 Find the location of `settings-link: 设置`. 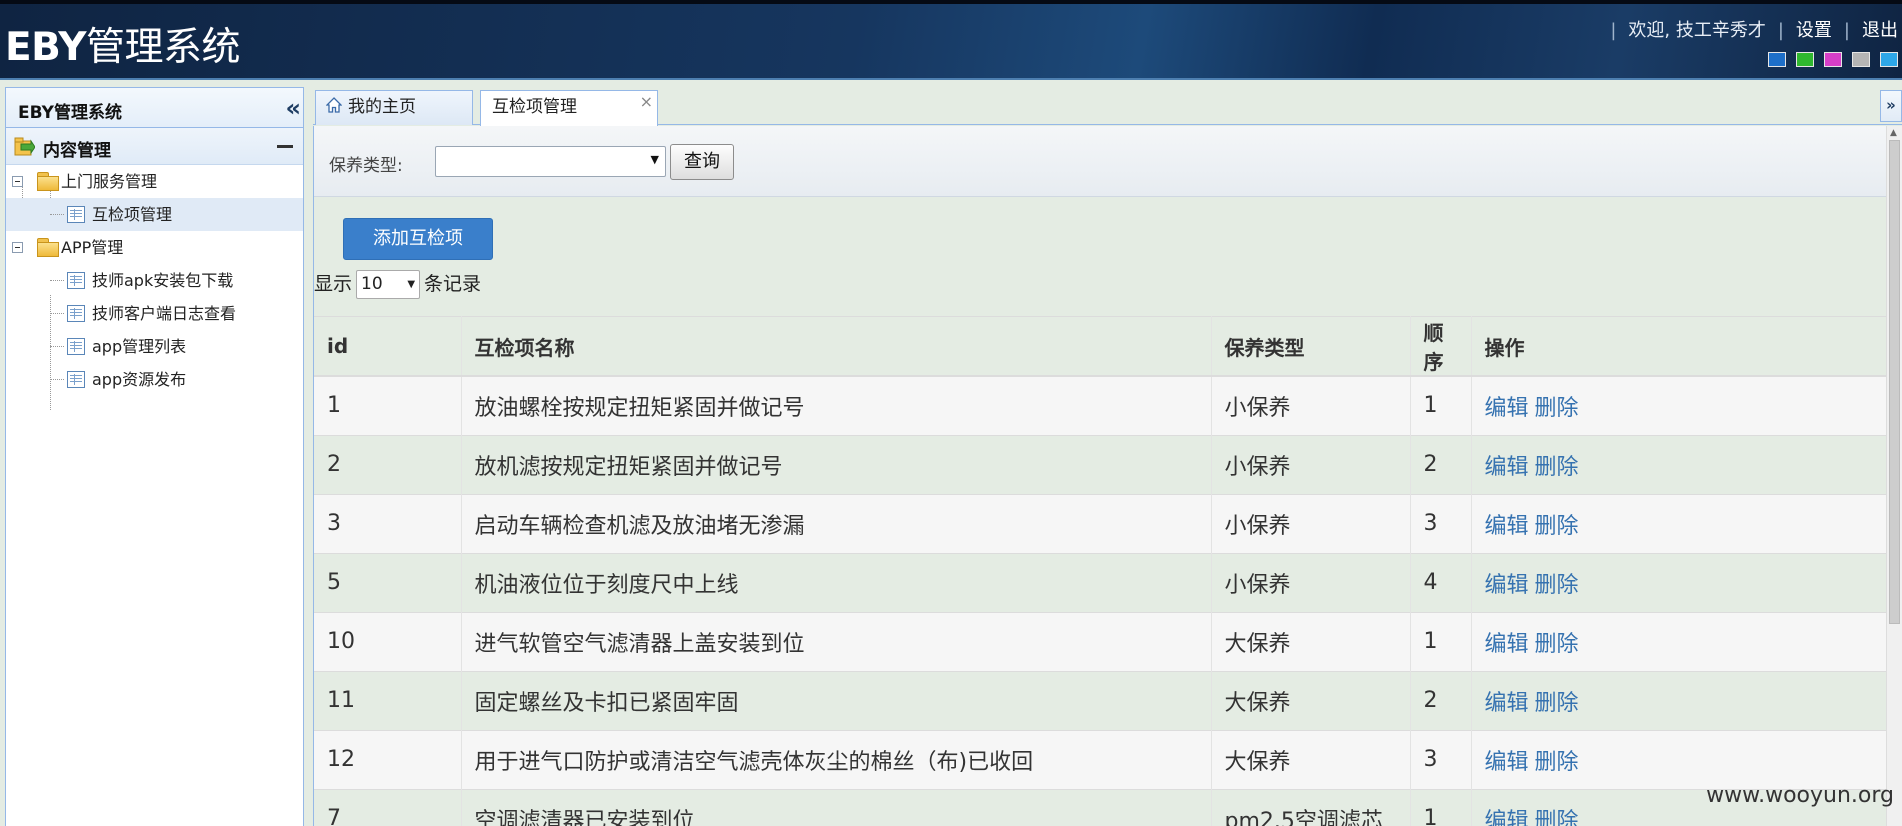

settings-link: 设置 is located at coordinates (1814, 30).